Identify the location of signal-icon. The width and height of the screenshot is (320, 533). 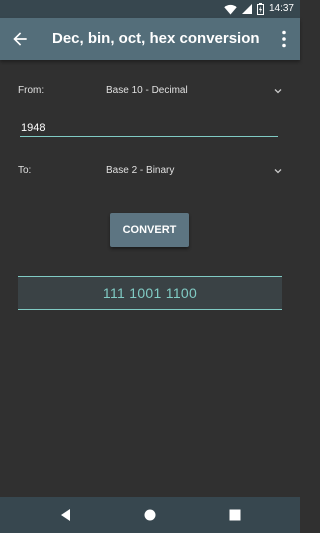
(246, 9).